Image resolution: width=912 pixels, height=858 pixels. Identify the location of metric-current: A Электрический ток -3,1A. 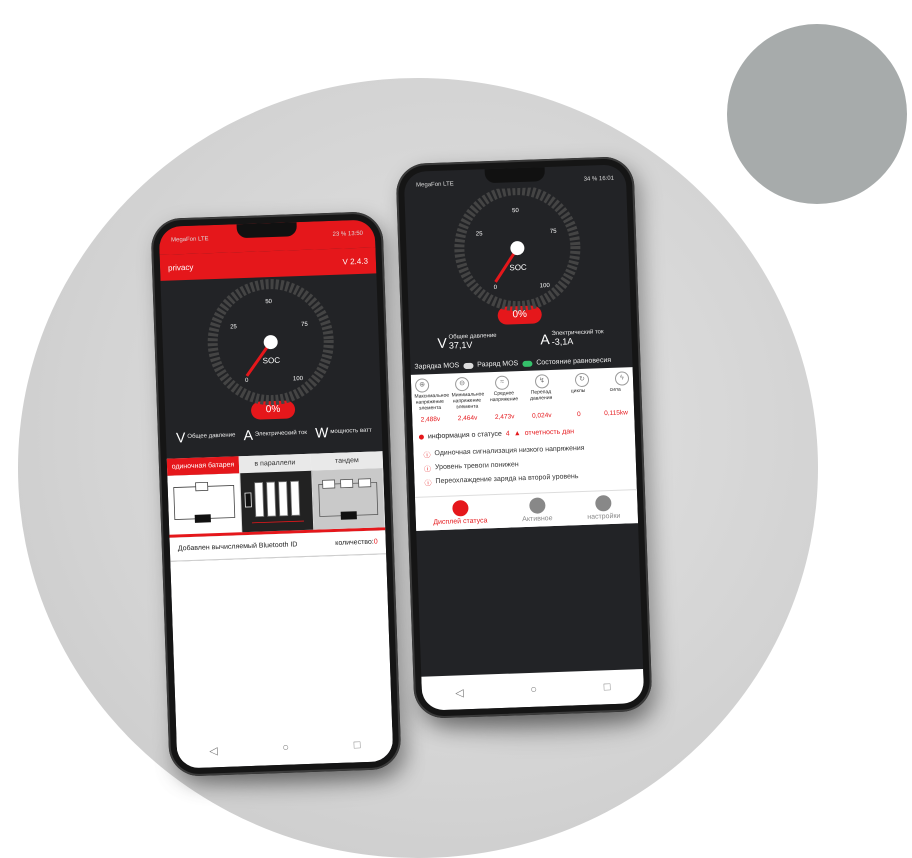
(572, 338).